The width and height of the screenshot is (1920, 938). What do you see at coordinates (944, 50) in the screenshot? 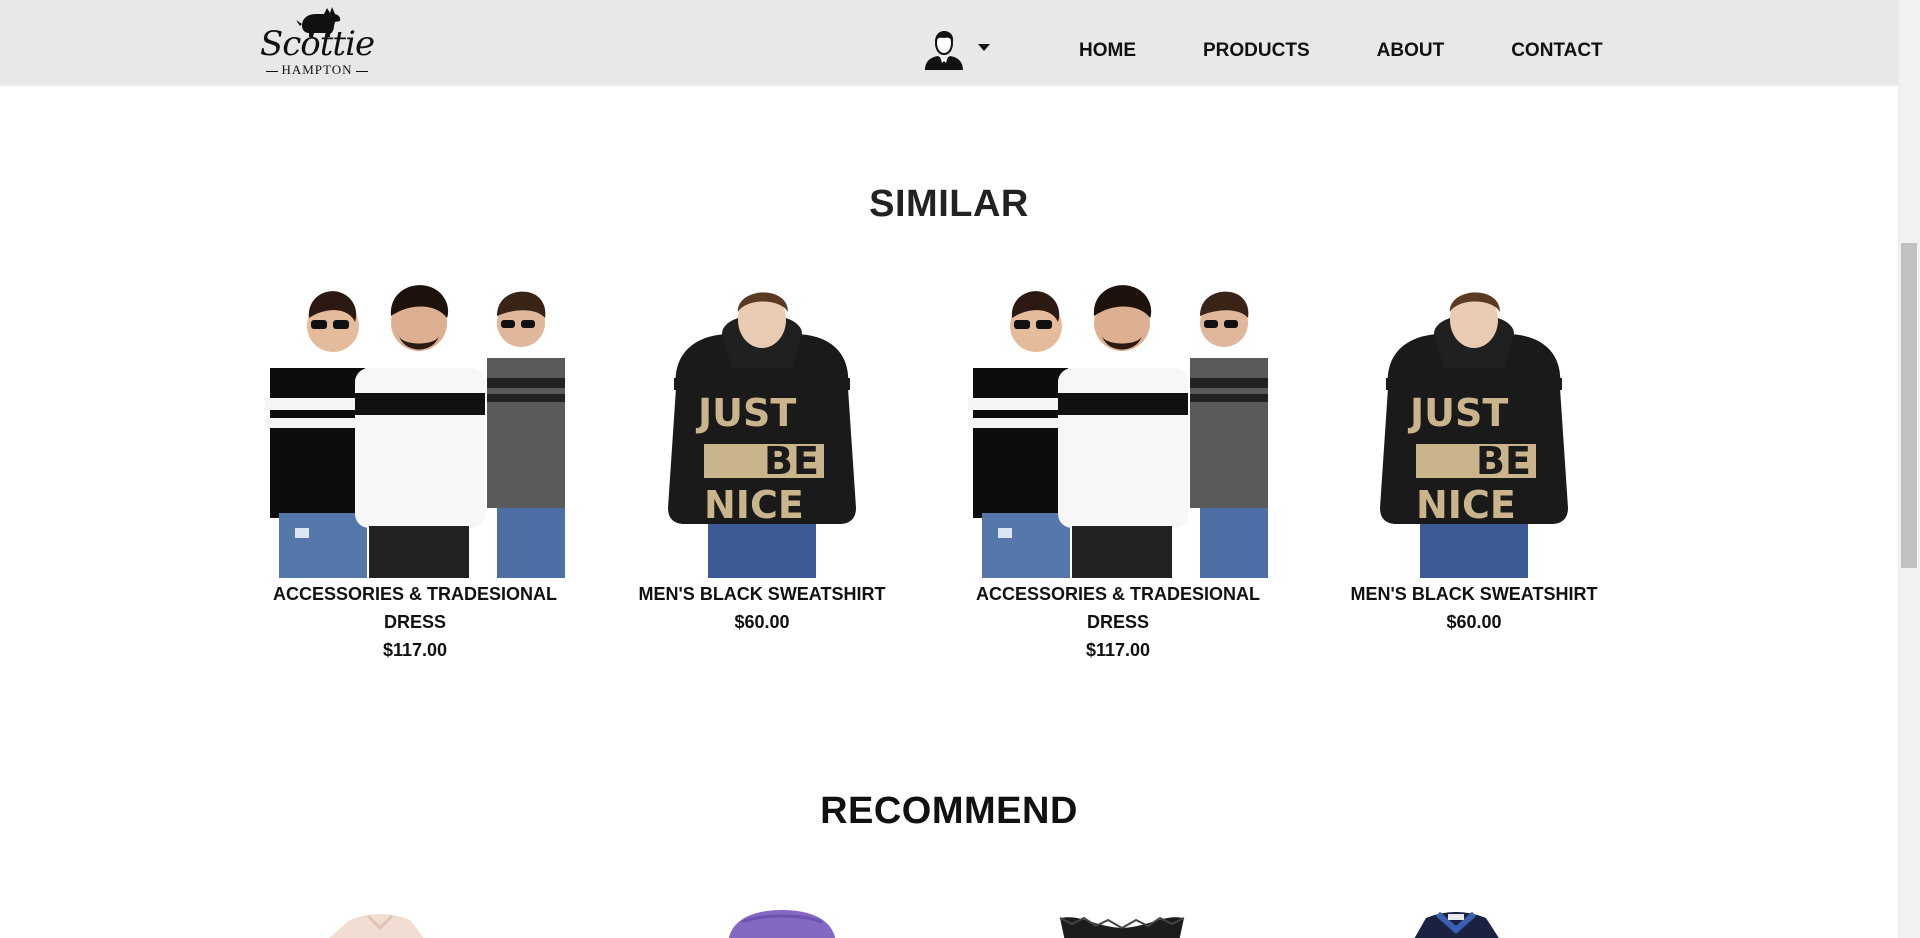
I see `user-avatar-icon` at bounding box center [944, 50].